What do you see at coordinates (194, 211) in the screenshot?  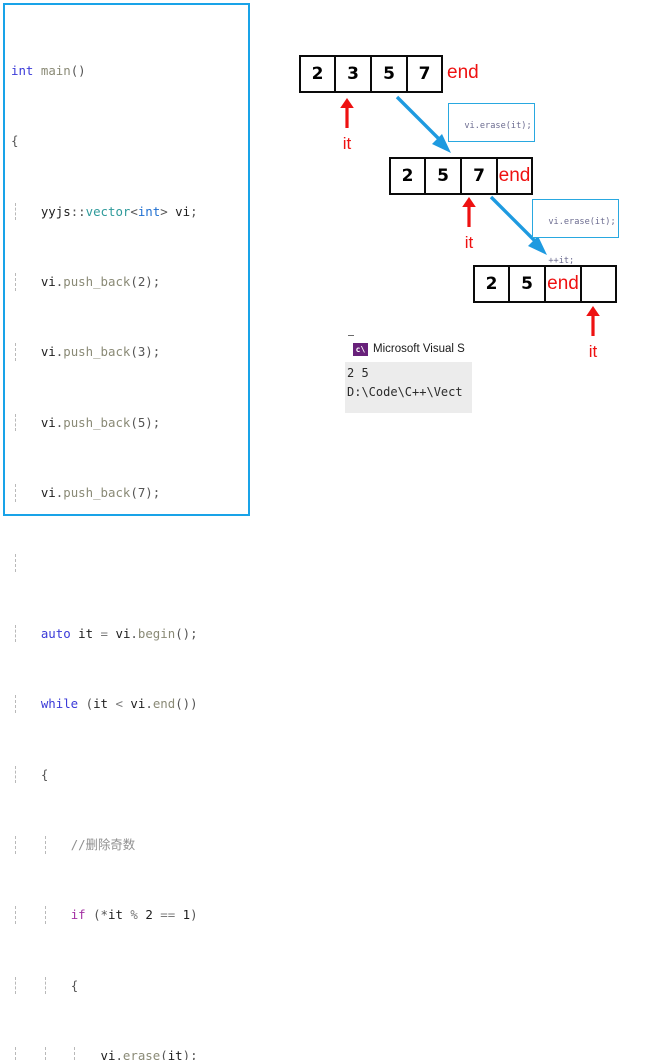 I see `token-semicolon: ;` at bounding box center [194, 211].